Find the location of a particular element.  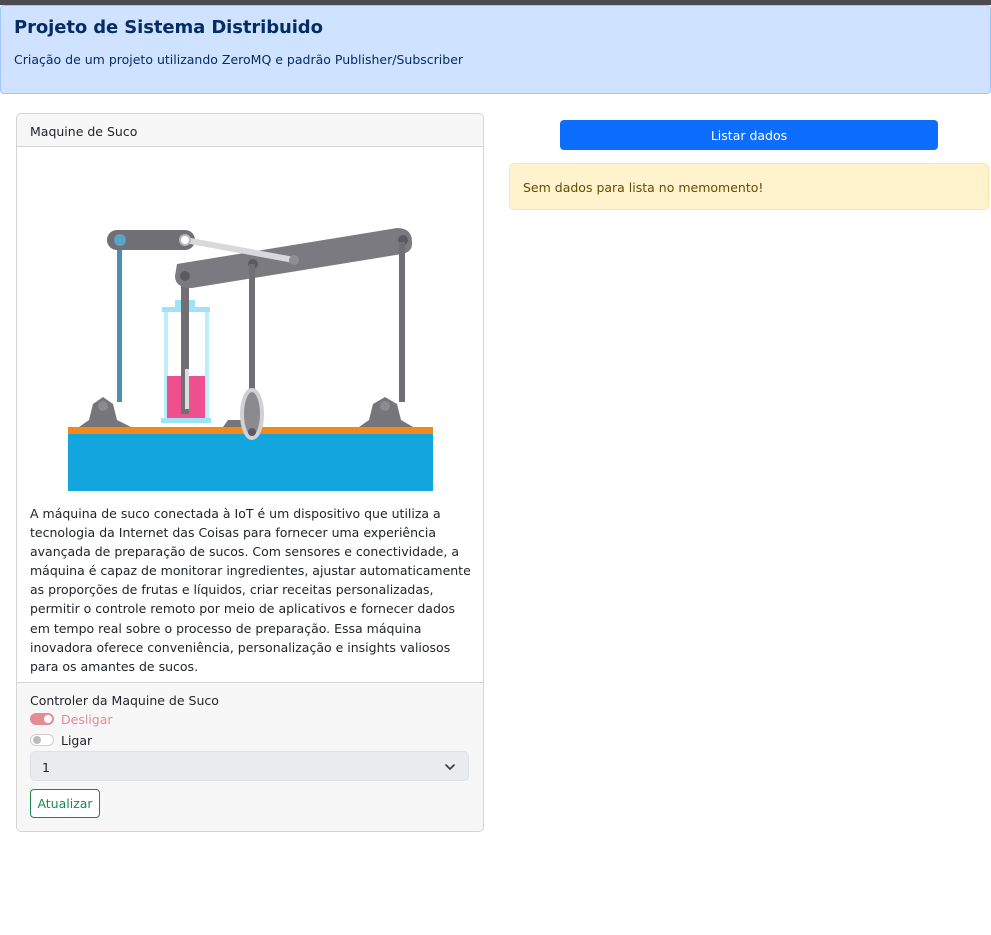

level-select: 1 is located at coordinates (249, 766).